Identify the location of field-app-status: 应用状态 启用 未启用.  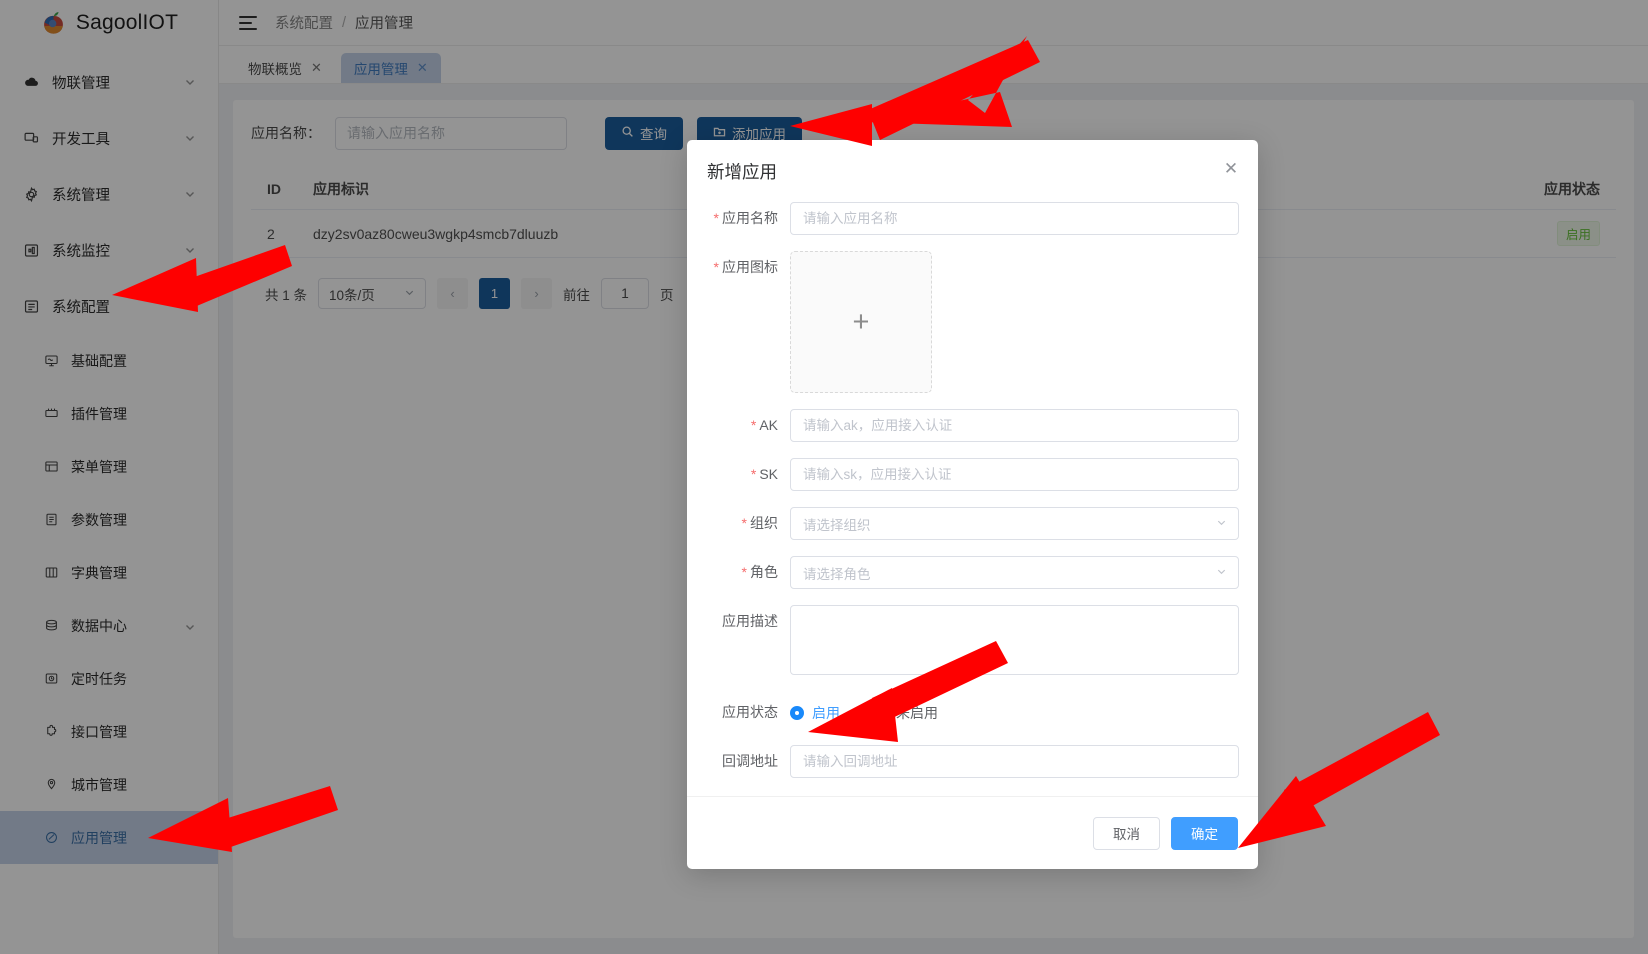
(972, 712).